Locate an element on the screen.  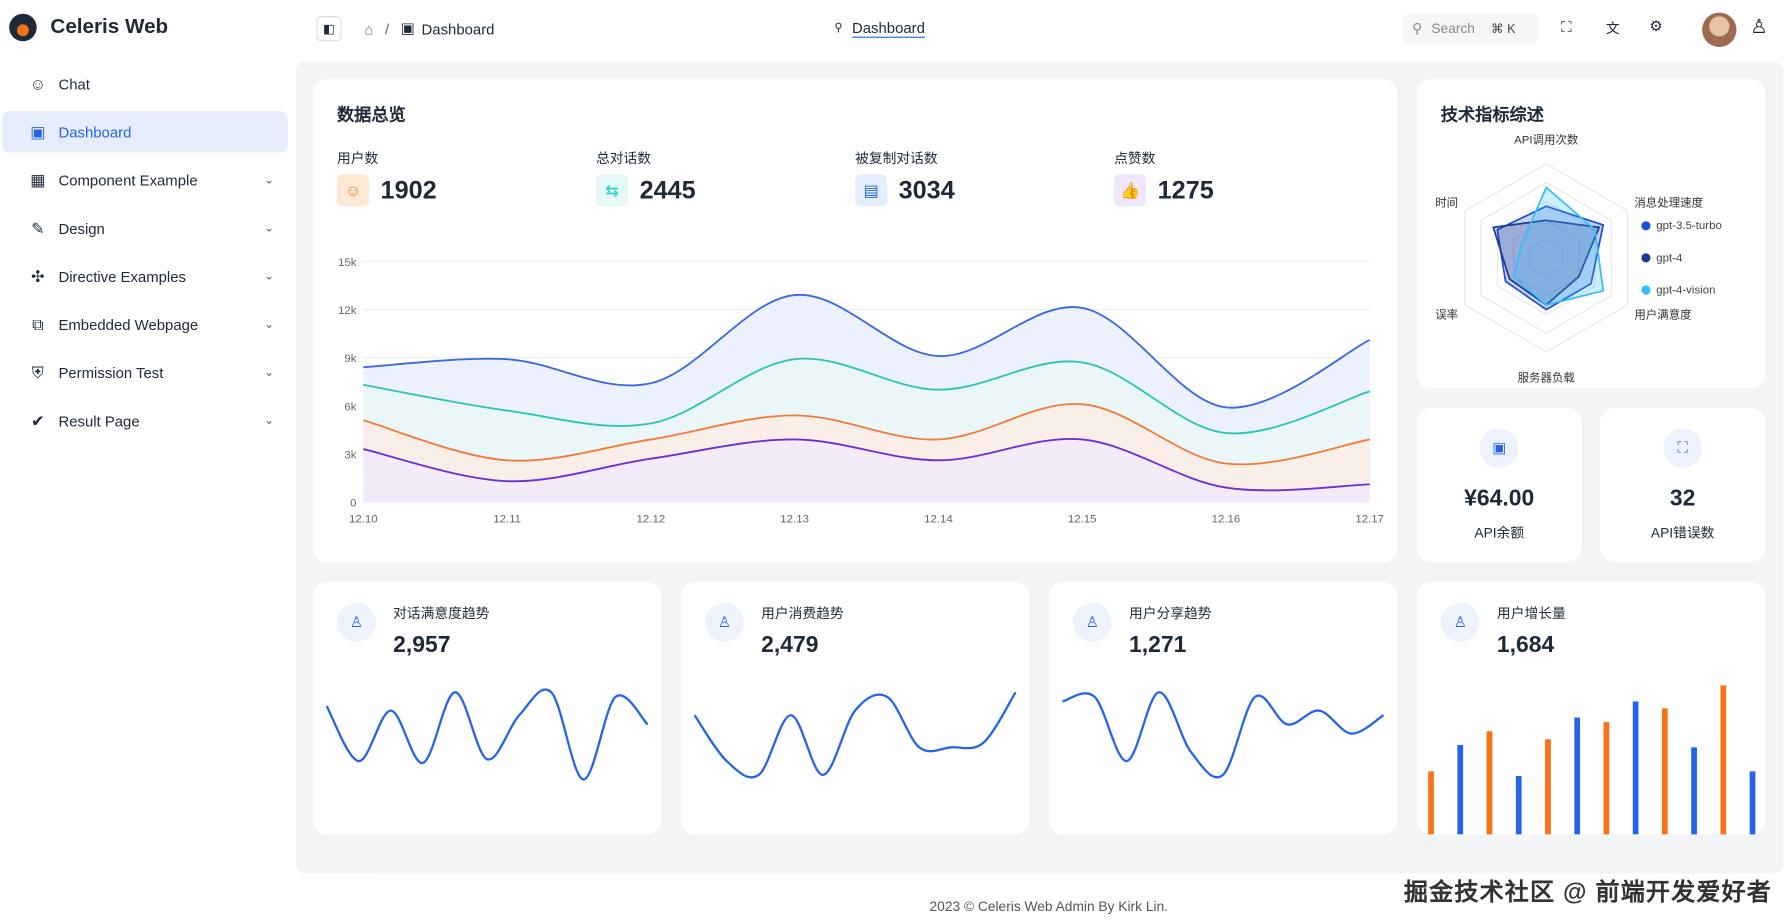
sidebar-item-label: Embedded Webpage is located at coordinates (128, 324).